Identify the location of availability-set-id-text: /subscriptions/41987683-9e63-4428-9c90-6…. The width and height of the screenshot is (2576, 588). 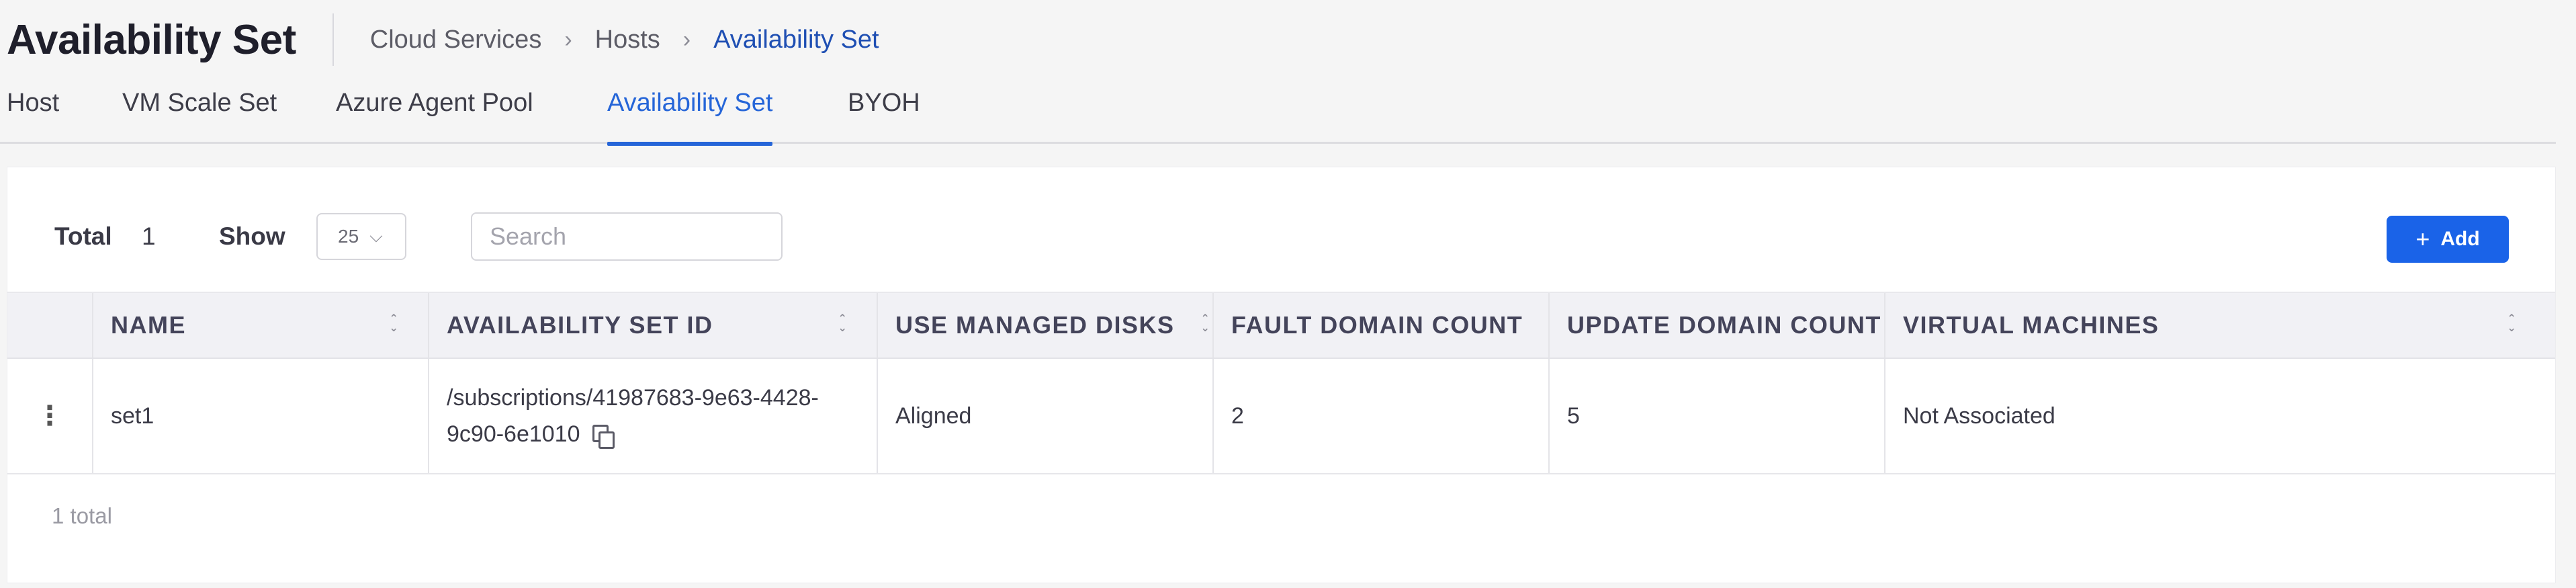
(633, 416).